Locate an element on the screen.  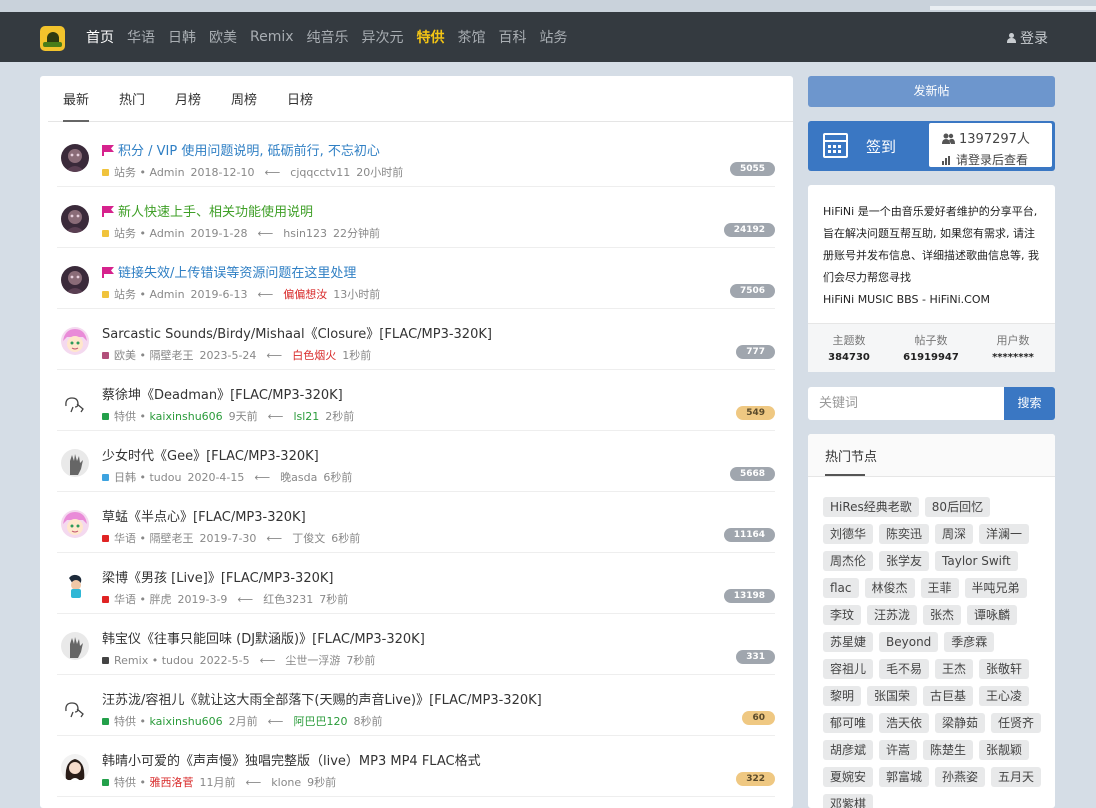
thread-title: 蔡徐坤《Deadman》[FLAC/MP3-320K] is located at coordinates (222, 393).